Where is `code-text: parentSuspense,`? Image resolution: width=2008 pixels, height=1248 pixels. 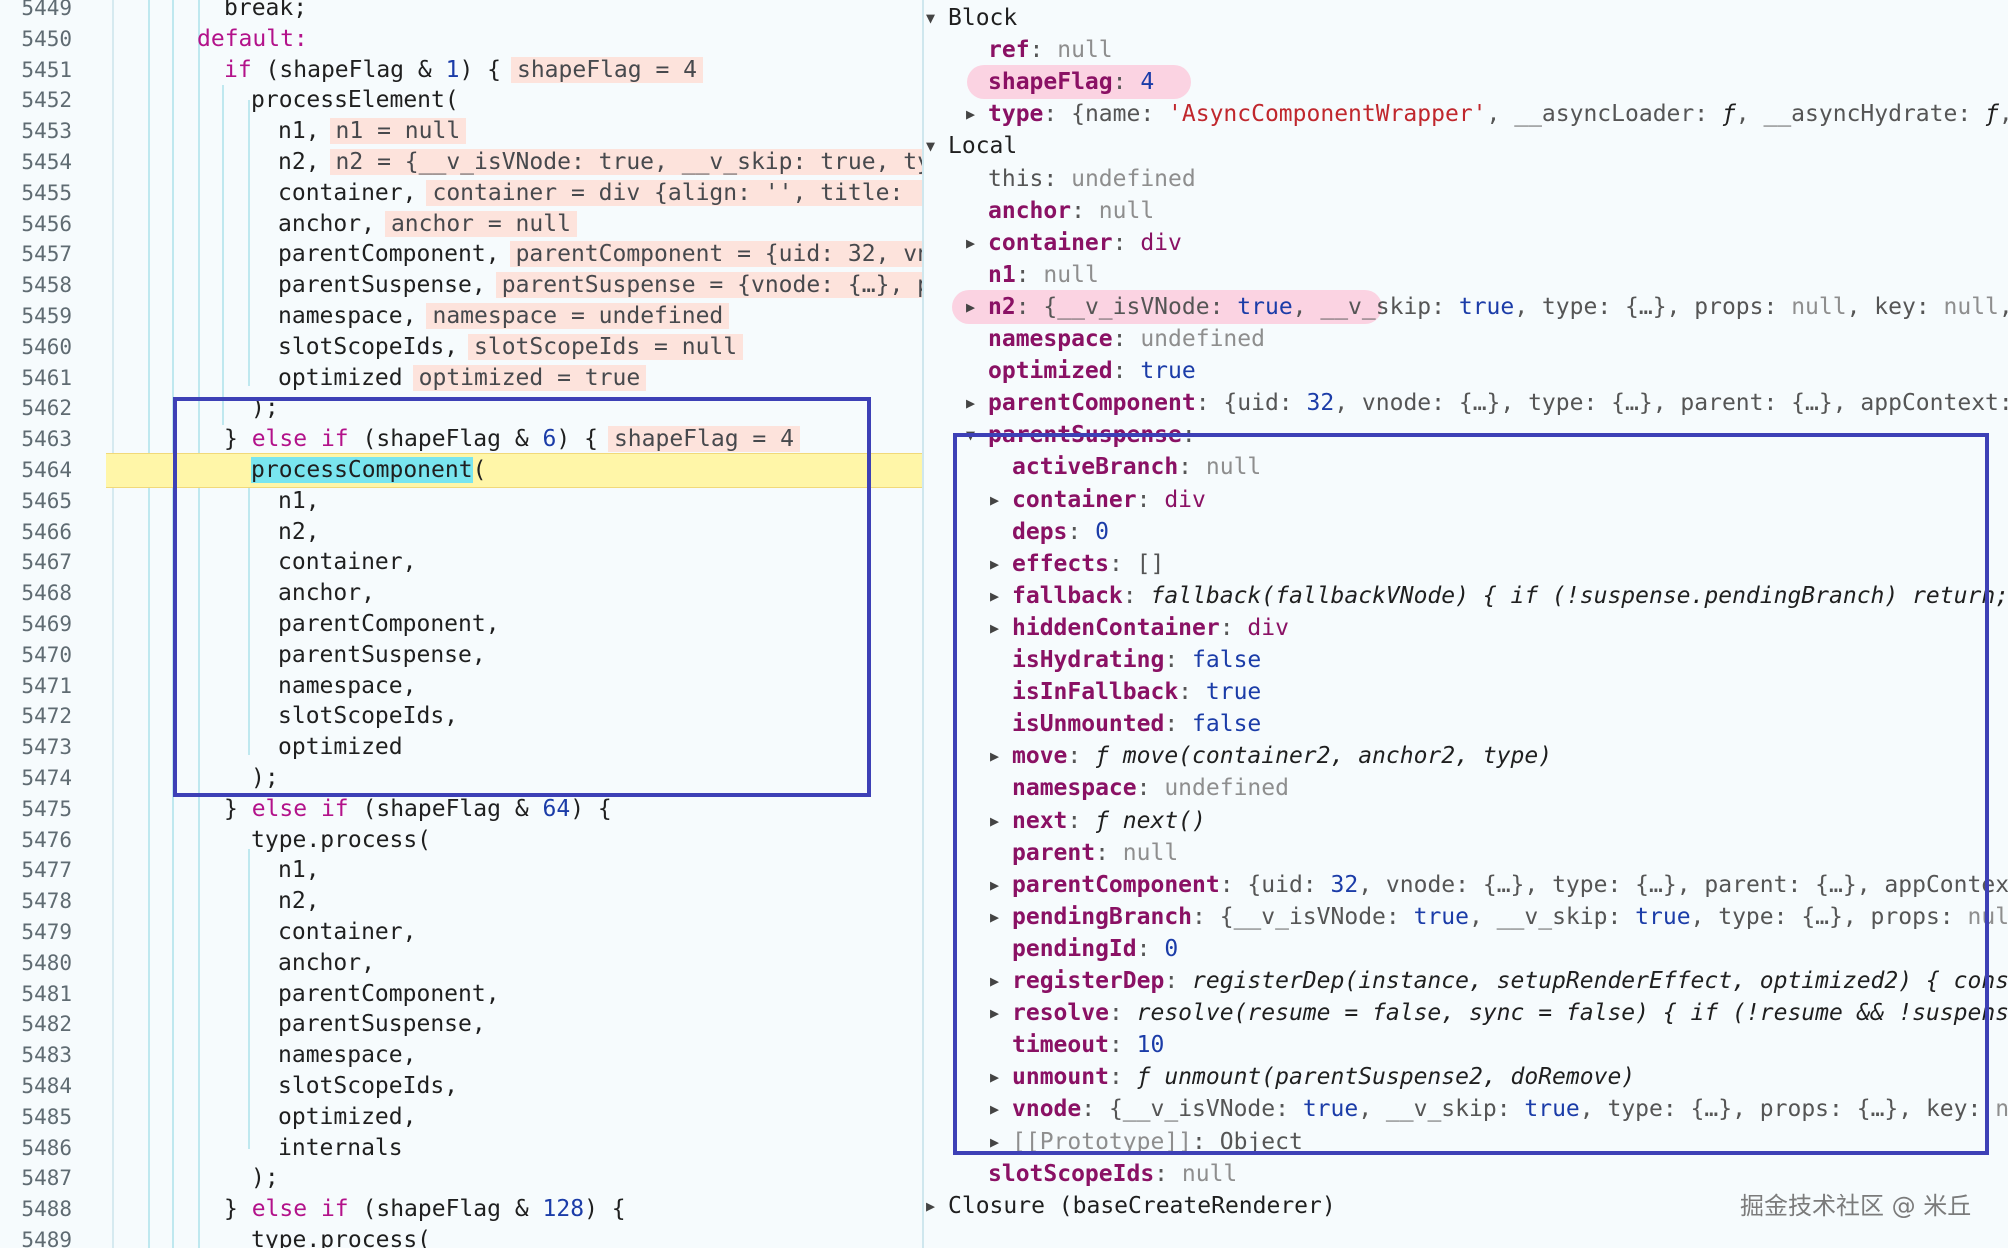 code-text: parentSuspense, is located at coordinates (382, 1024).